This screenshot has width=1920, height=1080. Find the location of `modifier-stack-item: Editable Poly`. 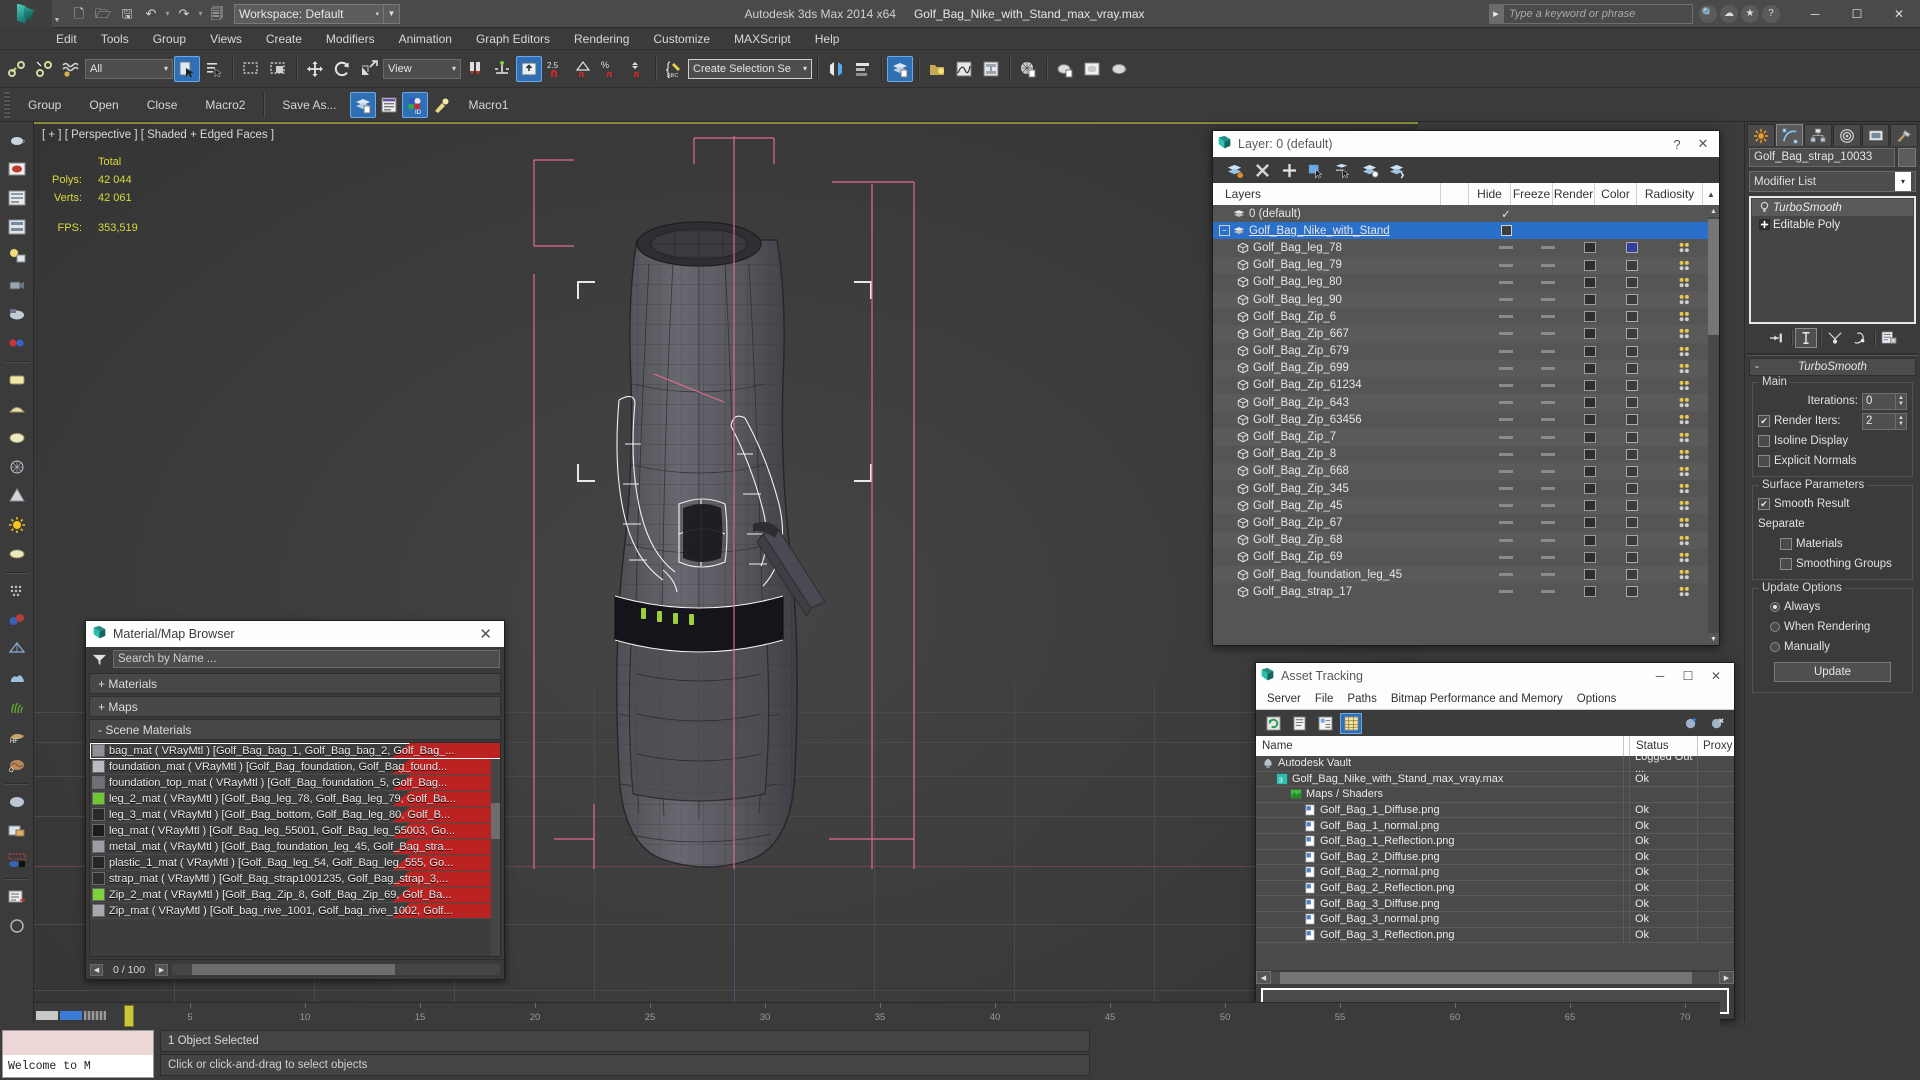

modifier-stack-item: Editable Poly is located at coordinates (1832, 224).